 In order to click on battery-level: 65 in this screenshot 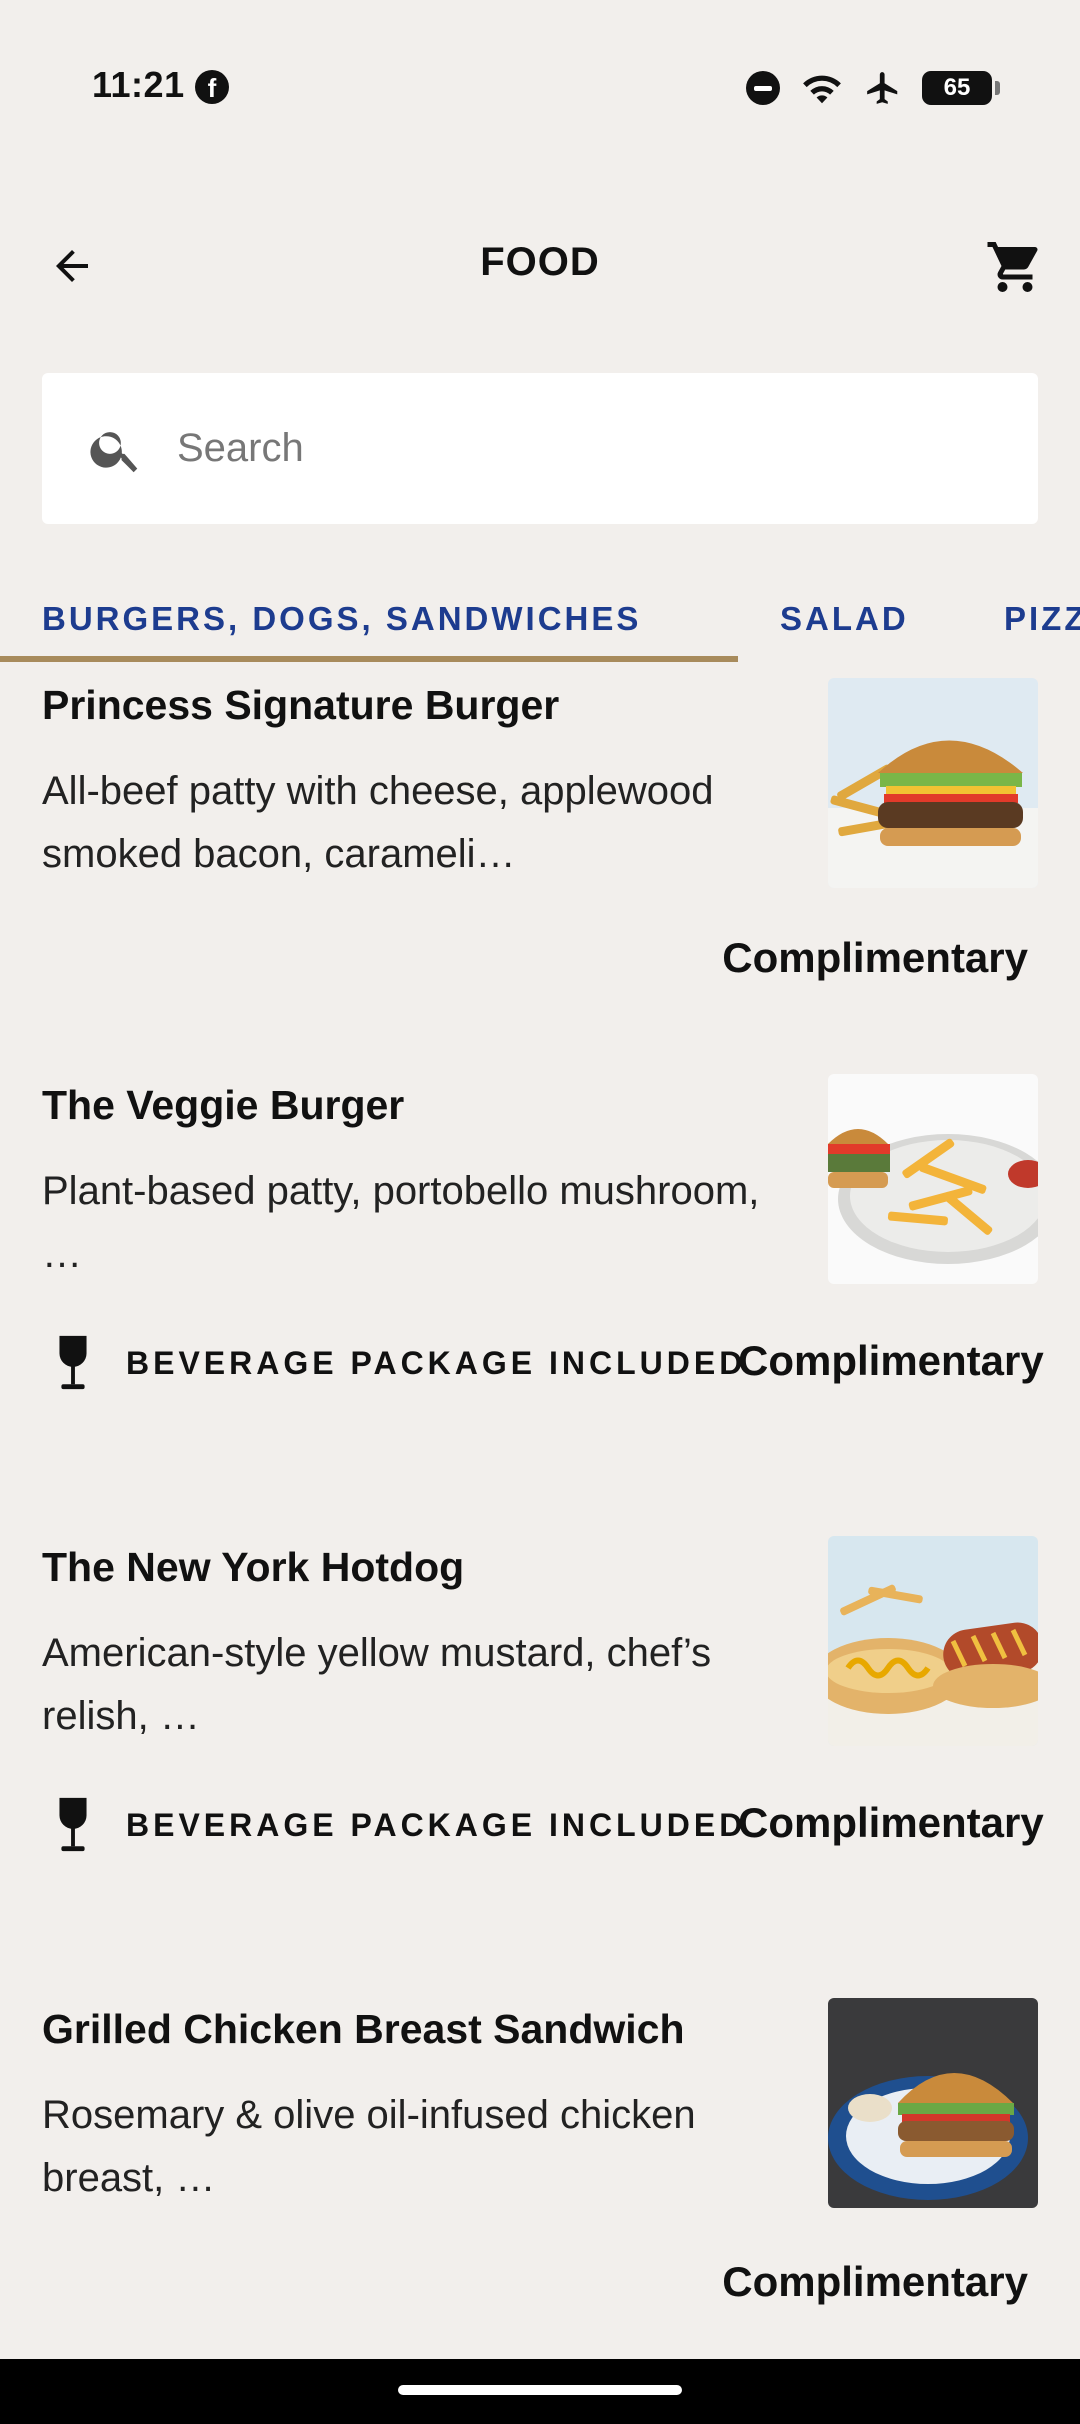, I will do `click(957, 87)`.